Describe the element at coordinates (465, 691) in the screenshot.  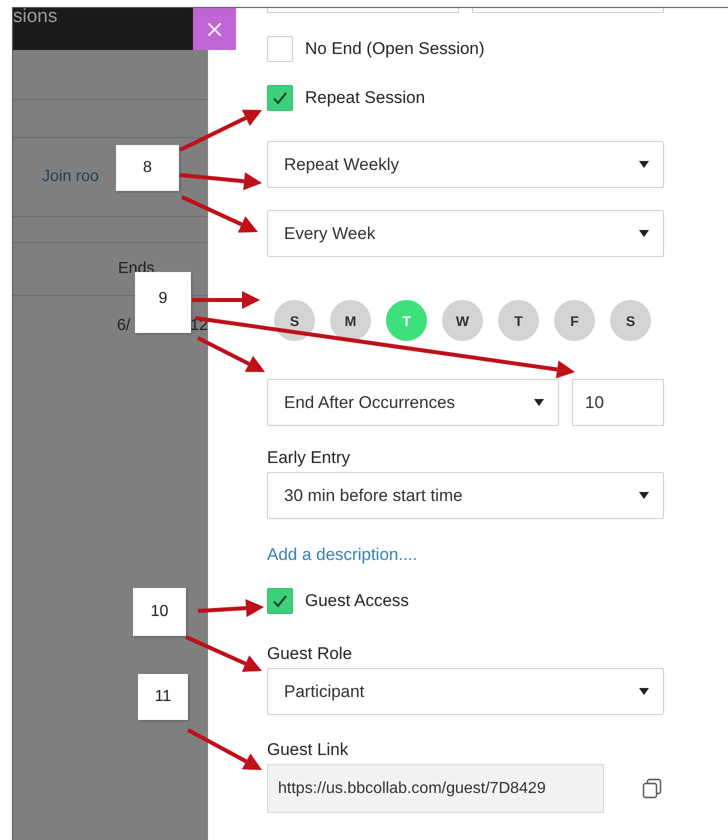
I see `dropdown: Participant` at that location.